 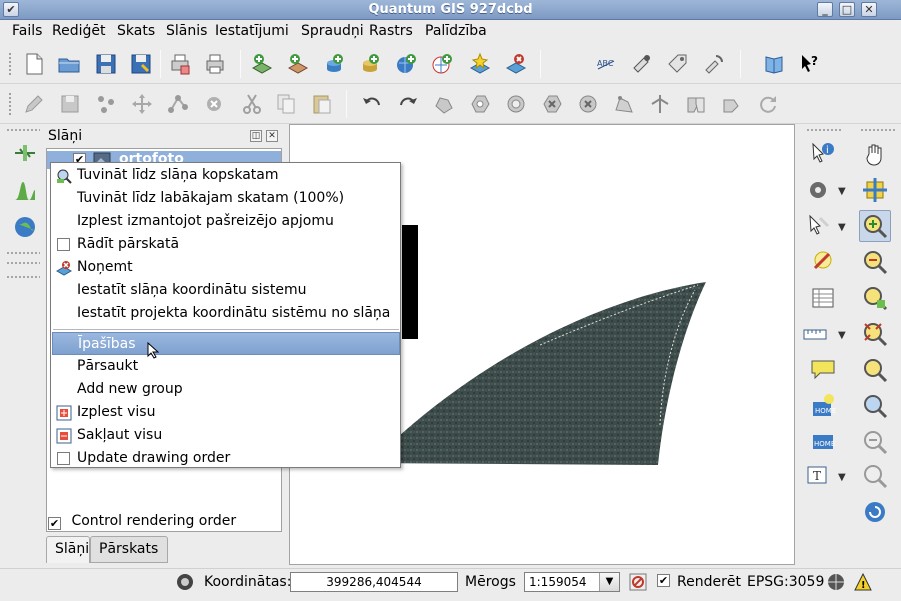 I want to click on menu-fails: Fails, so click(x=27, y=31).